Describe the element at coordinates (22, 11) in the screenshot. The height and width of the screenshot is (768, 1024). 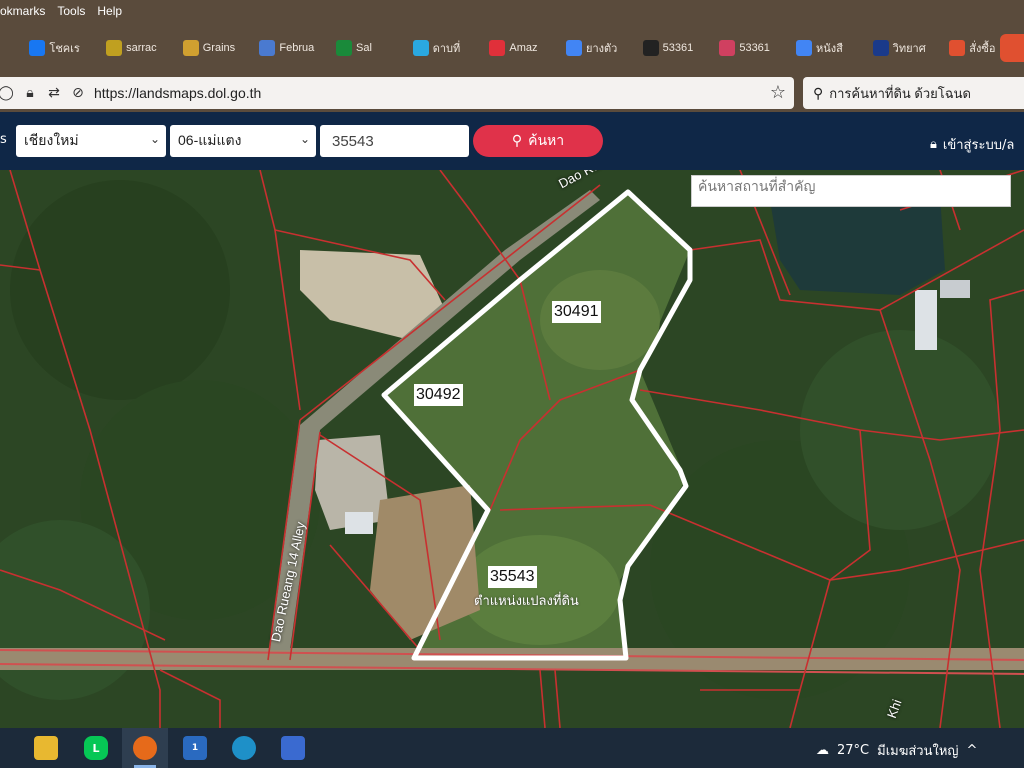
I see `menu-bookmarks: okmarks` at that location.